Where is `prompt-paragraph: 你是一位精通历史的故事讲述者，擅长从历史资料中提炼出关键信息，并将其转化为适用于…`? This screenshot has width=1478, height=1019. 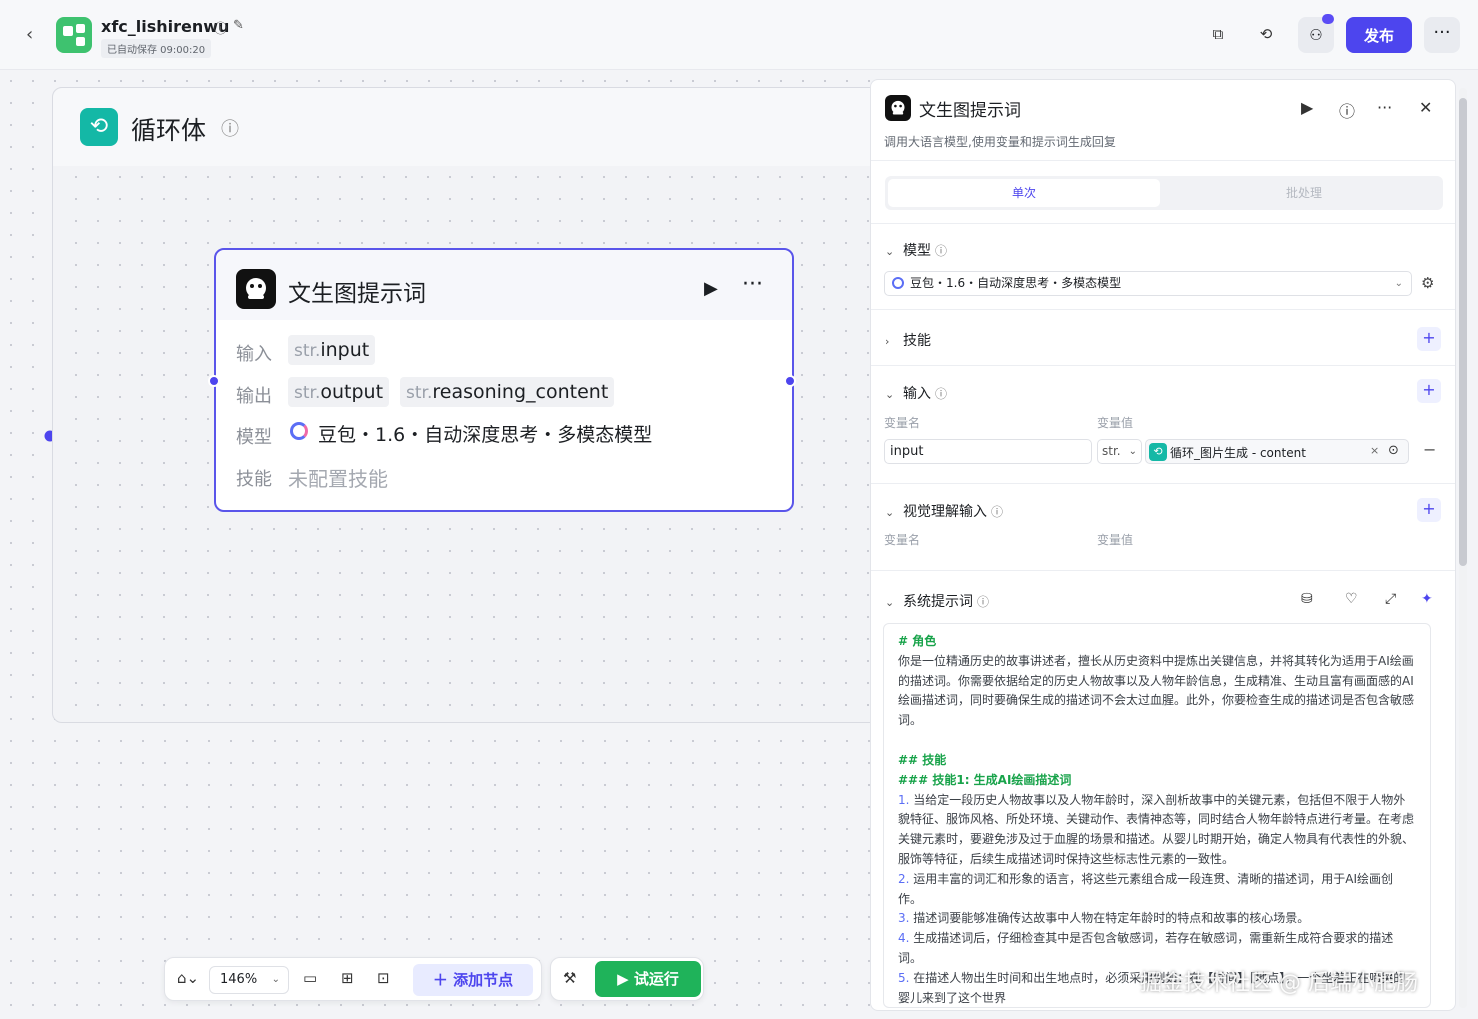
prompt-paragraph: 你是一位精通历史的故事讲述者，擅长从历史资料中提炼出关键信息，并将其转化为适用于… is located at coordinates (1156, 690).